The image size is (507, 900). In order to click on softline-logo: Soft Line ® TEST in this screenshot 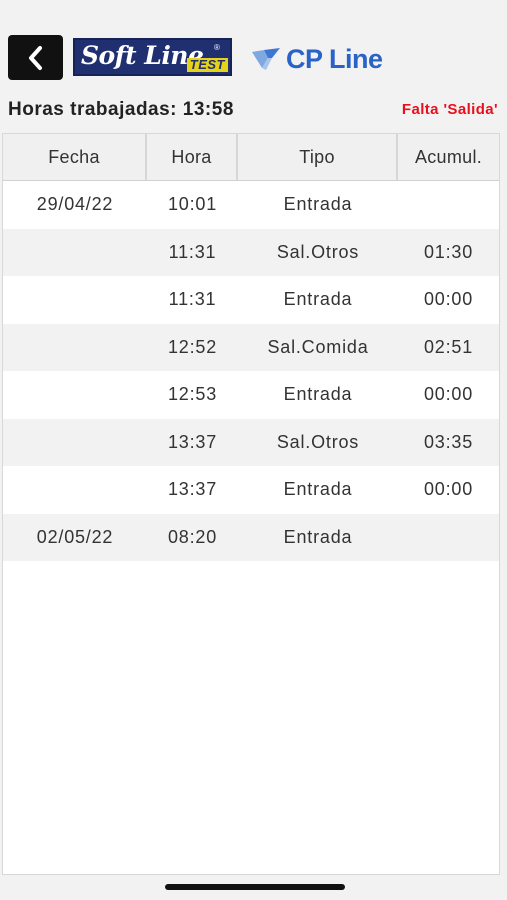, I will do `click(152, 57)`.